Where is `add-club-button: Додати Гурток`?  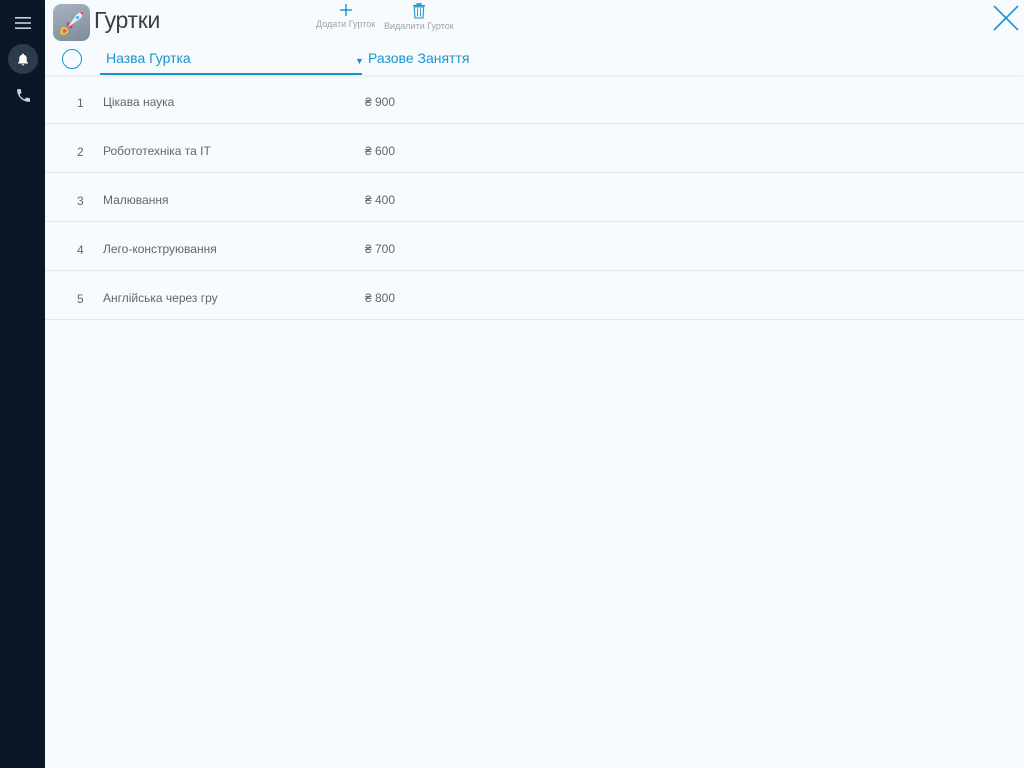 add-club-button: Додати Гурток is located at coordinates (345, 16).